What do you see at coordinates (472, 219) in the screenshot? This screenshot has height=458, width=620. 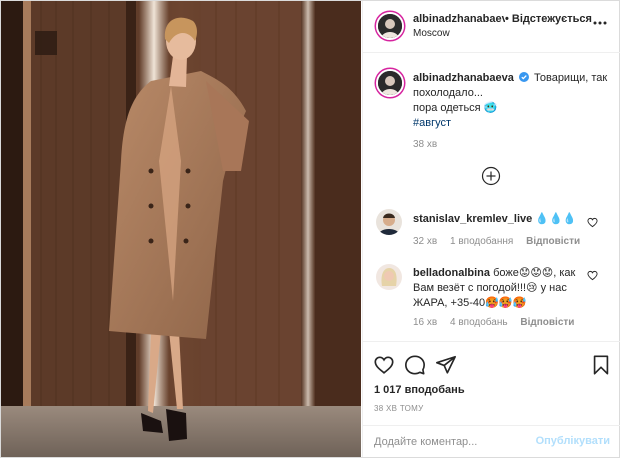 I see `comment-username: stanislav_kremlev_live` at bounding box center [472, 219].